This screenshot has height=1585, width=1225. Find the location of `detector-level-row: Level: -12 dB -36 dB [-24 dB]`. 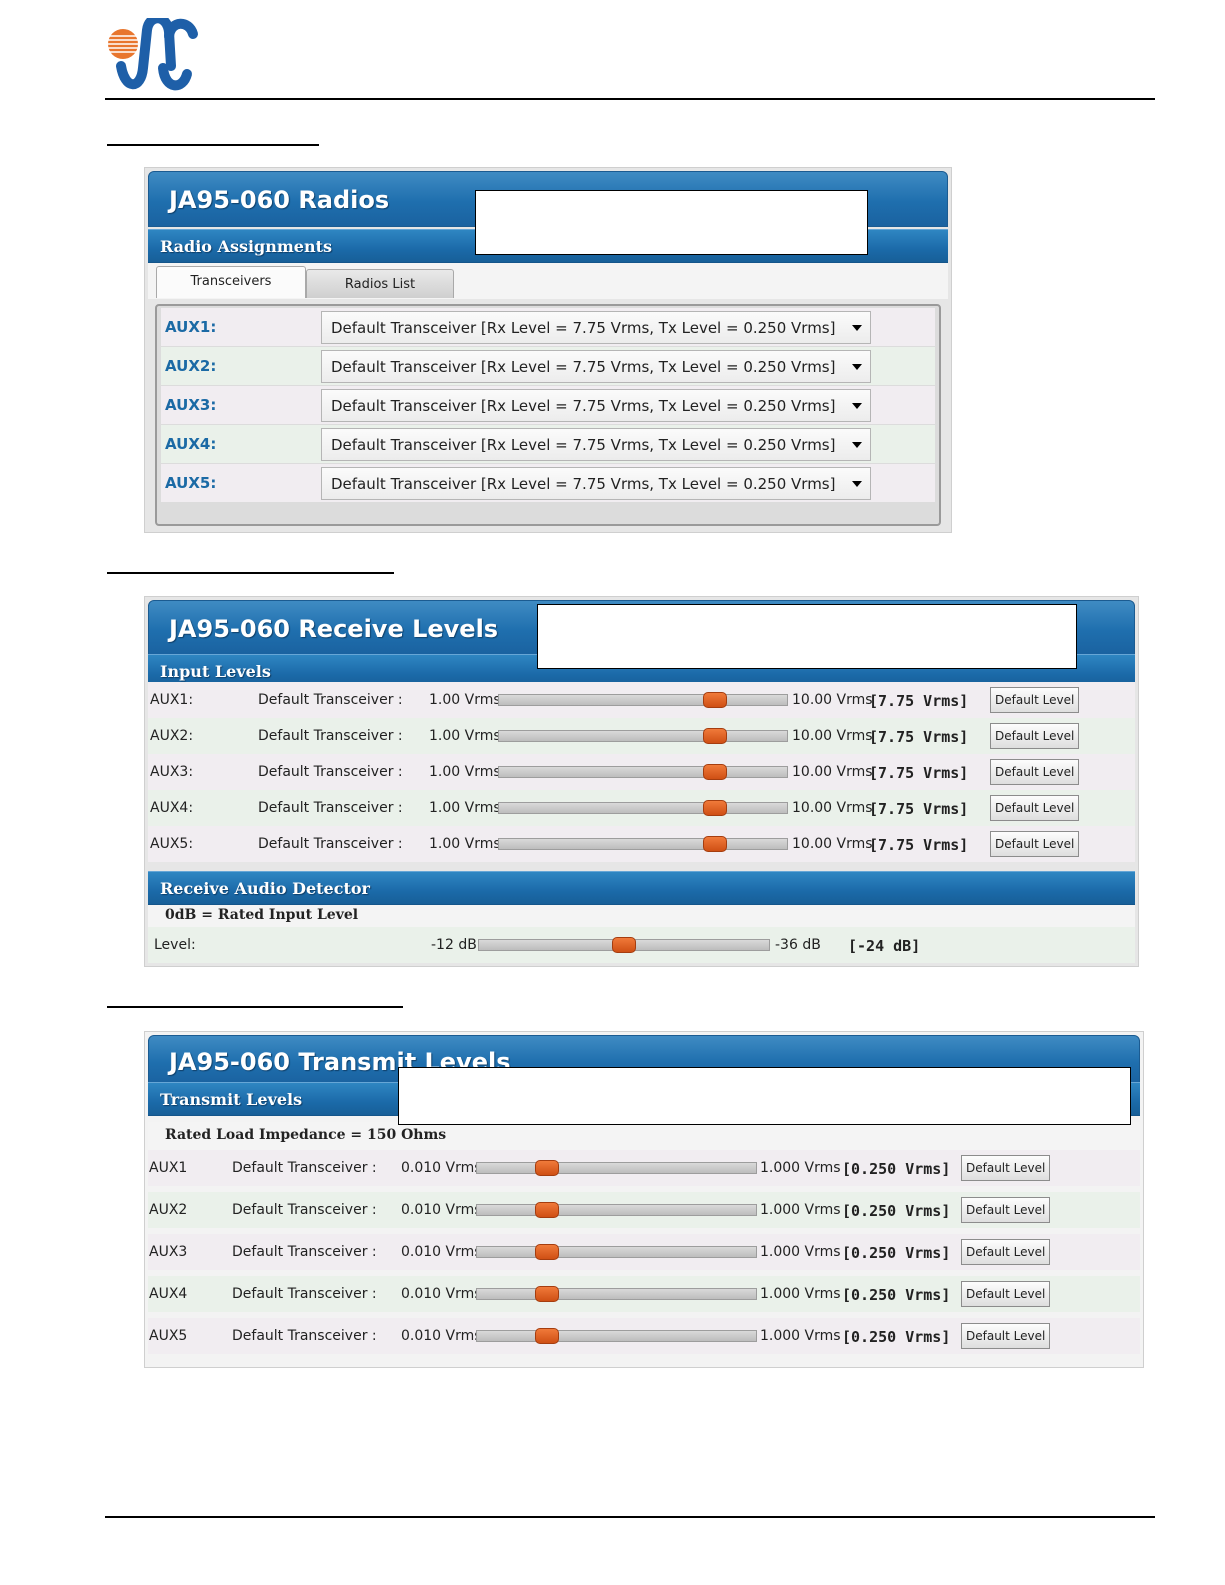

detector-level-row: Level: -12 dB -36 dB [-24 dB] is located at coordinates (641, 945).